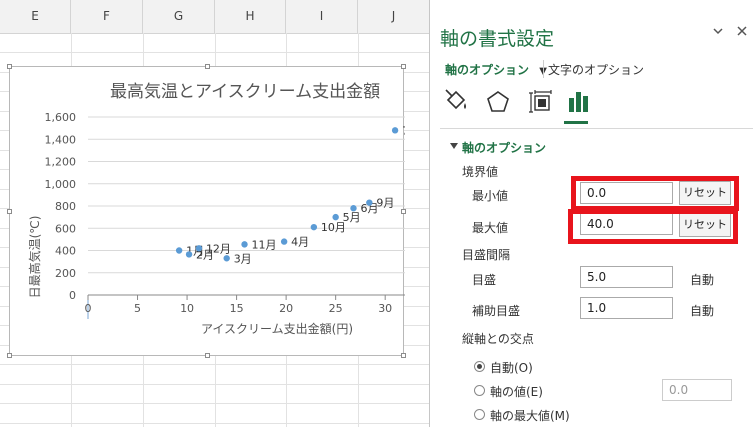 The width and height of the screenshot is (753, 427). Describe the element at coordinates (504, 147) in the screenshot. I see `section-axis-options: 軸のオプション` at that location.